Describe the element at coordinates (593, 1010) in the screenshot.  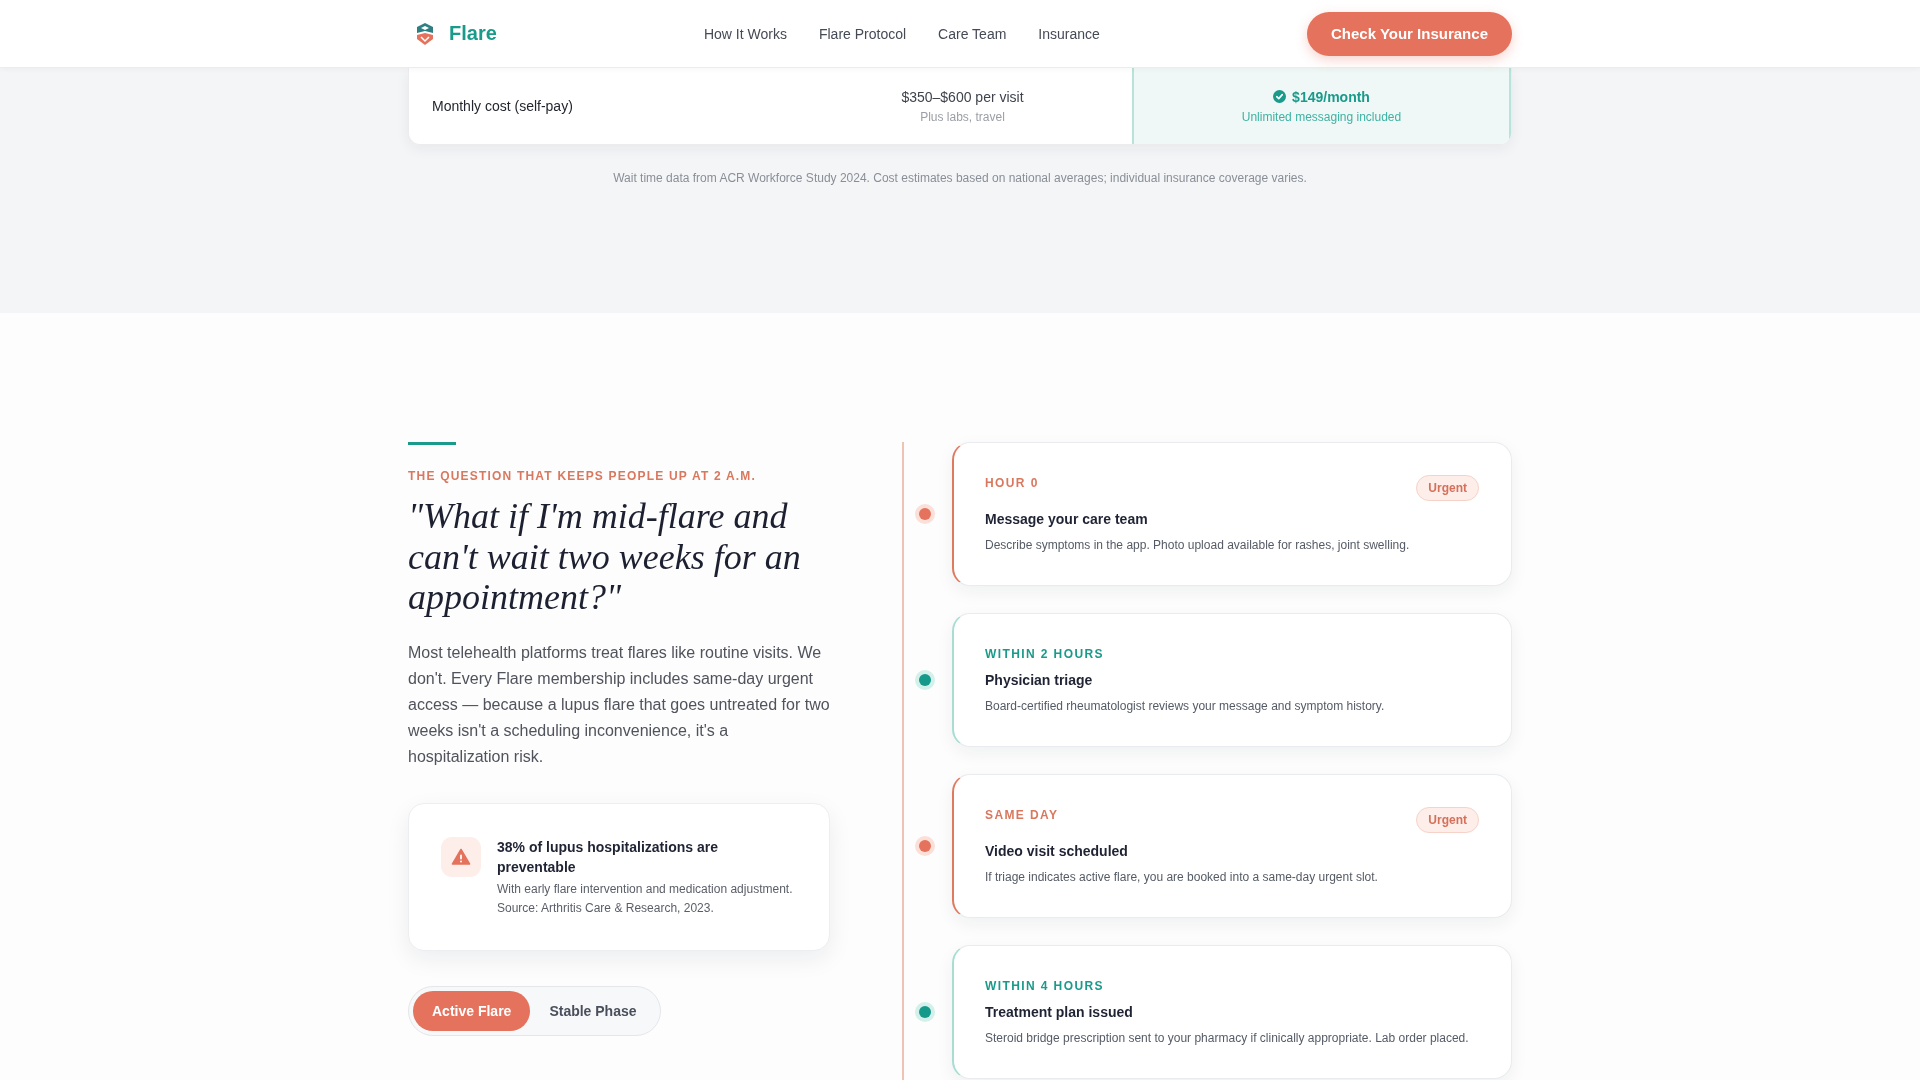
I see `phase-toggle-option: Stable Phase` at that location.